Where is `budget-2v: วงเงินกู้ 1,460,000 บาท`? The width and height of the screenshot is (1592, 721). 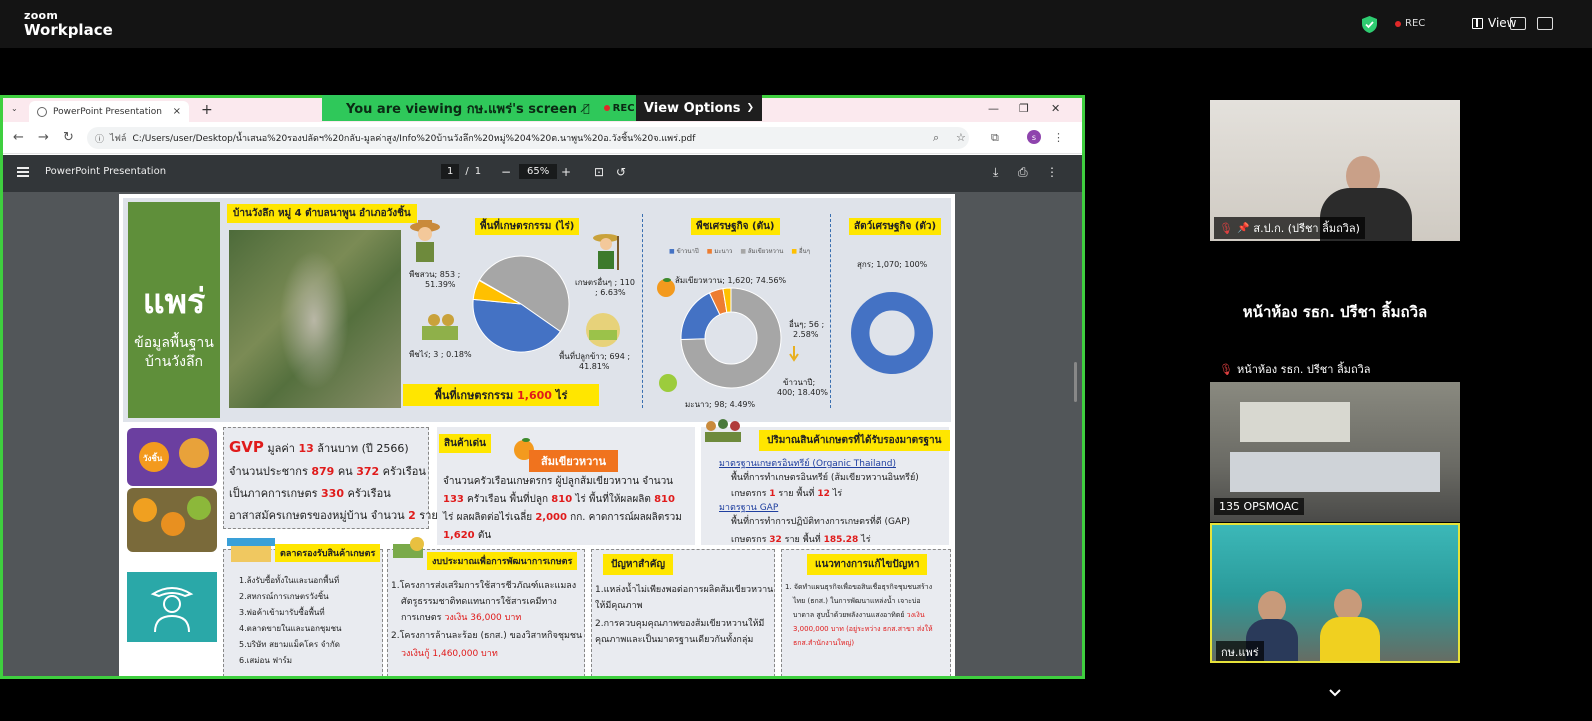
budget-2v: วงเงินกู้ 1,460,000 บาท is located at coordinates (449, 654).